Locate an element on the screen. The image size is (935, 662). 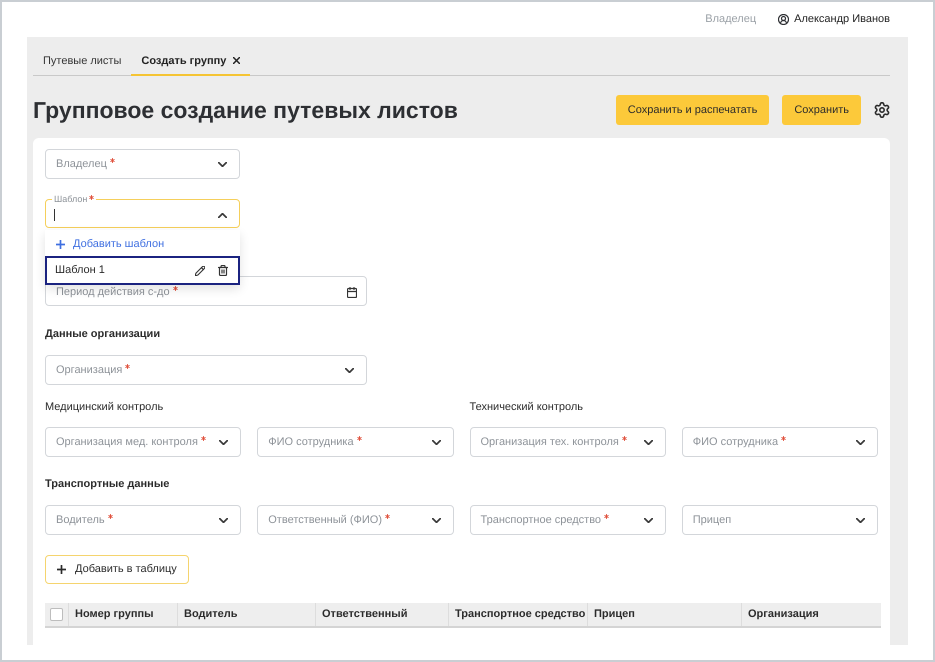
column-header: Транспортное средство is located at coordinates (518, 614).